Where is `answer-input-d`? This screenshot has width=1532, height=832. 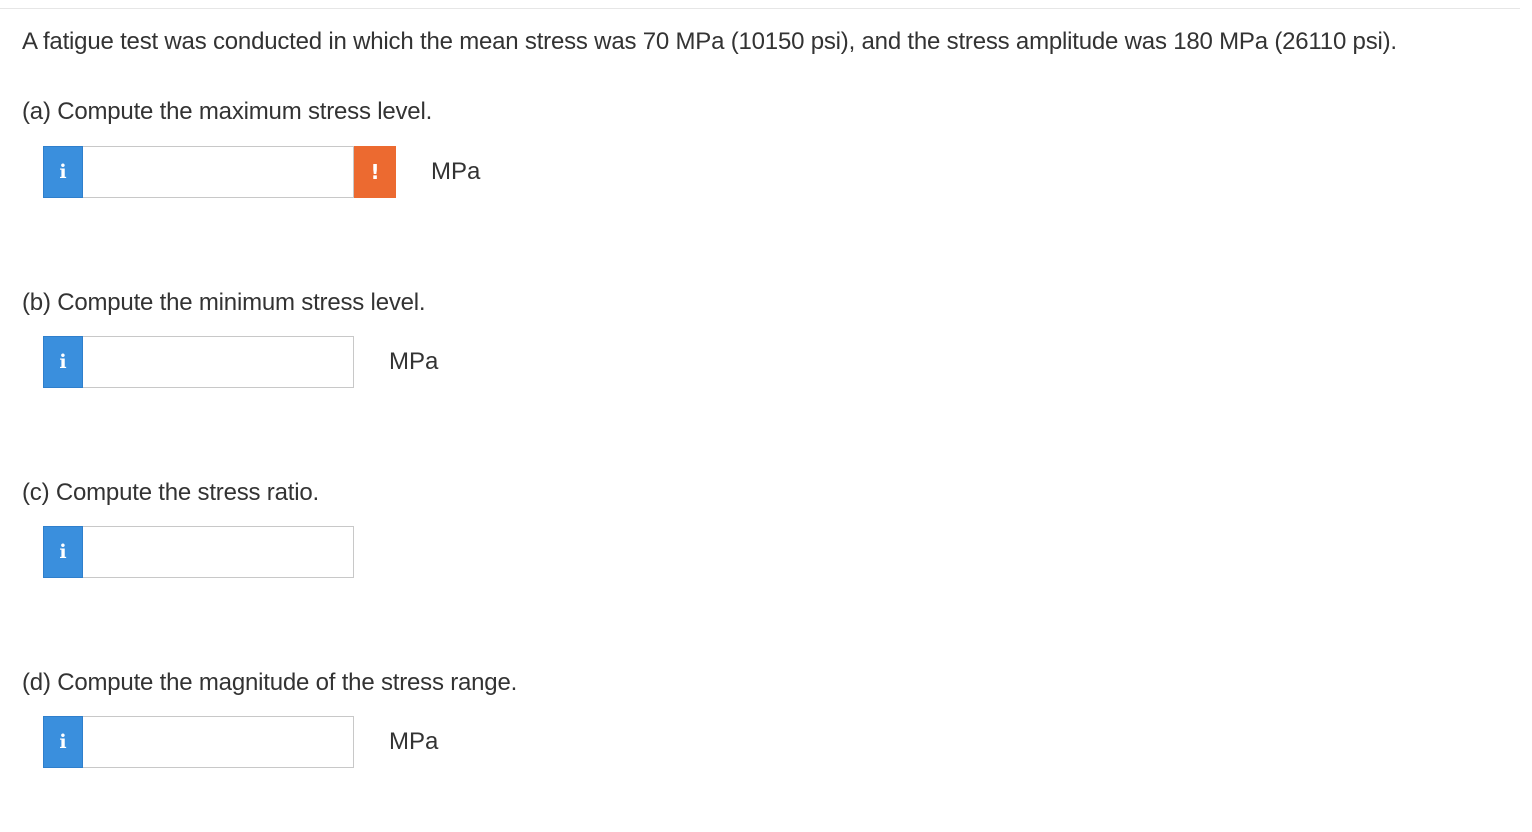
answer-input-d is located at coordinates (218, 742).